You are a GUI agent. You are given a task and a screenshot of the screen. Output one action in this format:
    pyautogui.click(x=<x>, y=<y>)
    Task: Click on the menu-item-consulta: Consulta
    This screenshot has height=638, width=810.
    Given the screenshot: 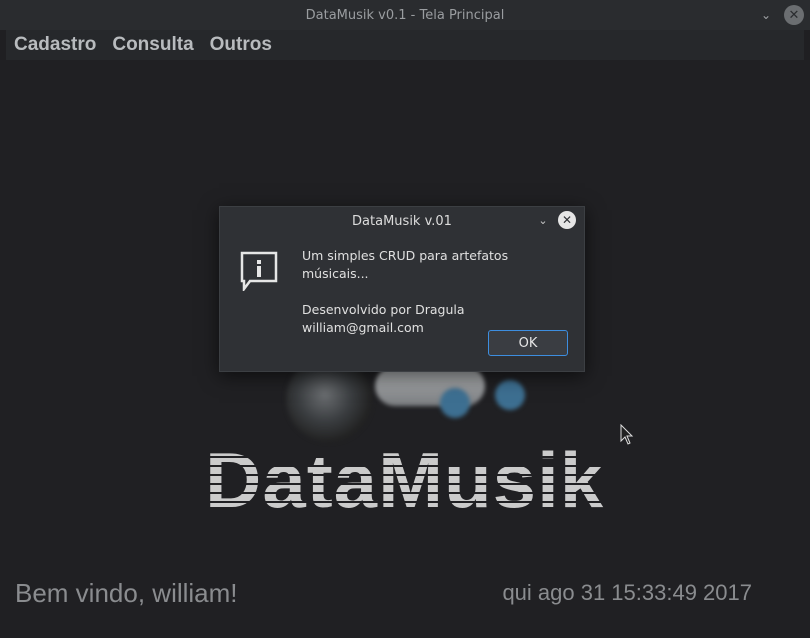 What is the action you would take?
    pyautogui.click(x=152, y=45)
    